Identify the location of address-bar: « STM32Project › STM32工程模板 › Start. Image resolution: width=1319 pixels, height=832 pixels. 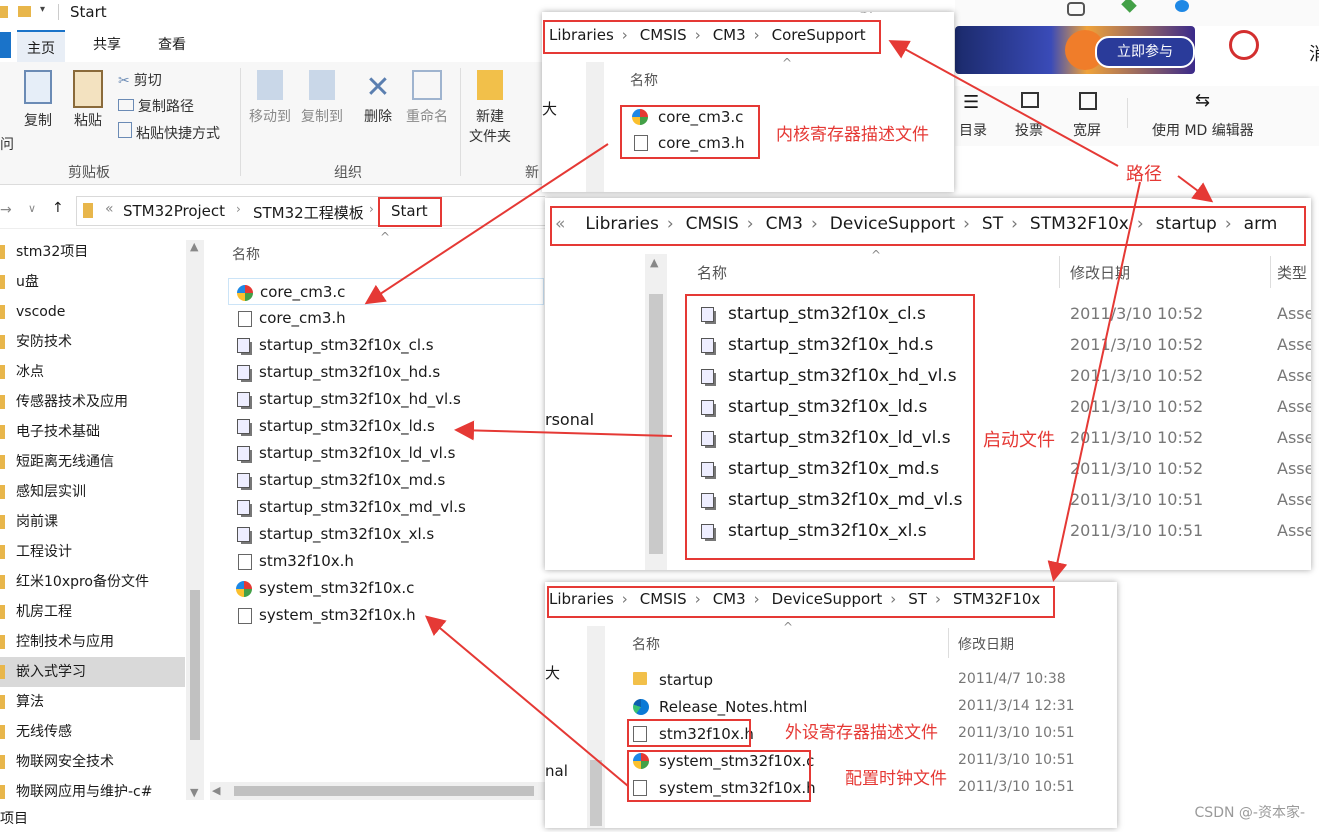
(310, 211).